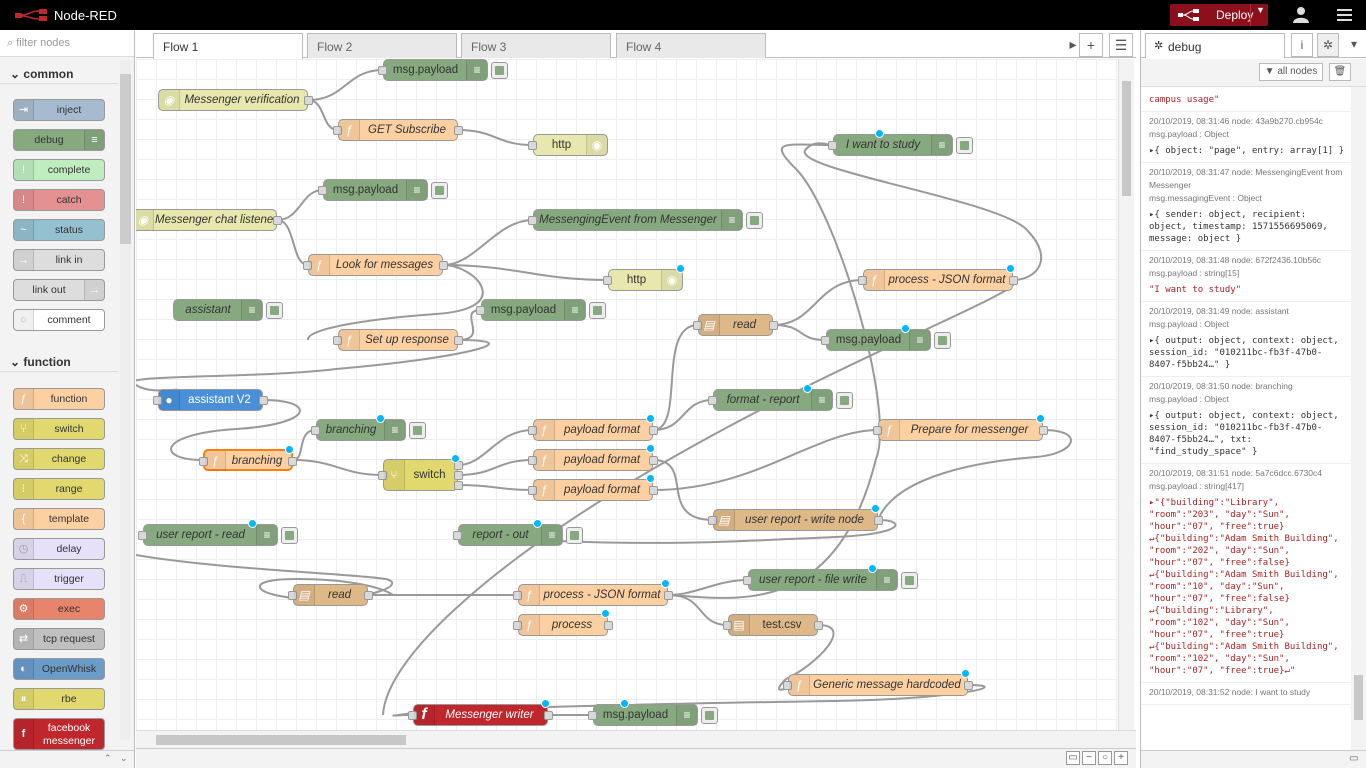  What do you see at coordinates (382, 45) in the screenshot?
I see `tab-flow-2: Flow 2` at bounding box center [382, 45].